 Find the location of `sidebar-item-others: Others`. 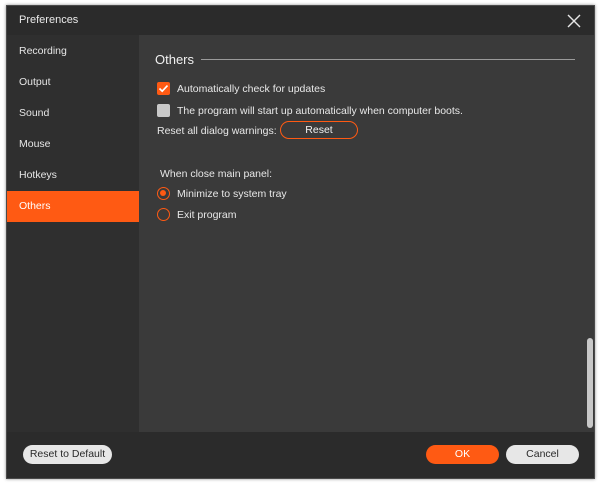

sidebar-item-others: Others is located at coordinates (73, 206).